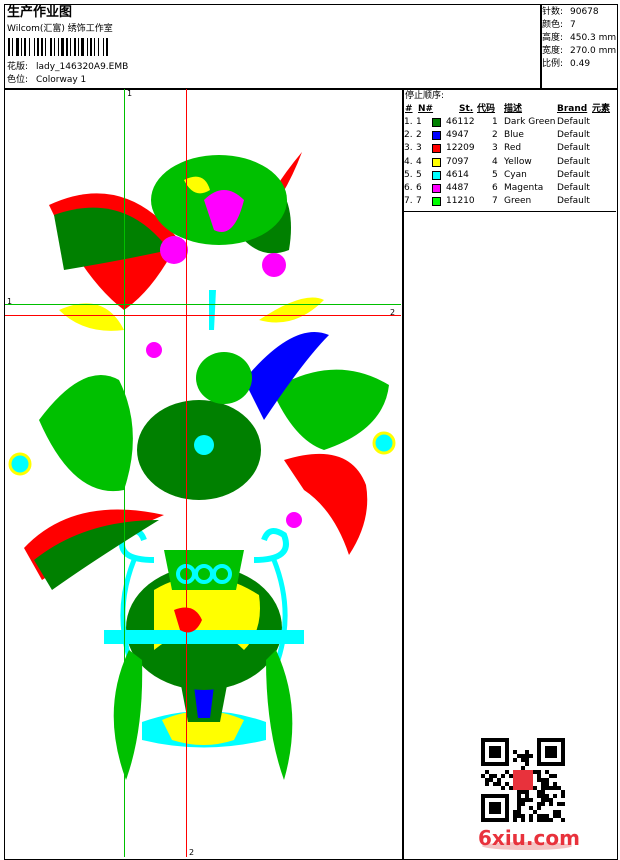  What do you see at coordinates (419, 188) in the screenshot?
I see `row-needle: 6` at bounding box center [419, 188].